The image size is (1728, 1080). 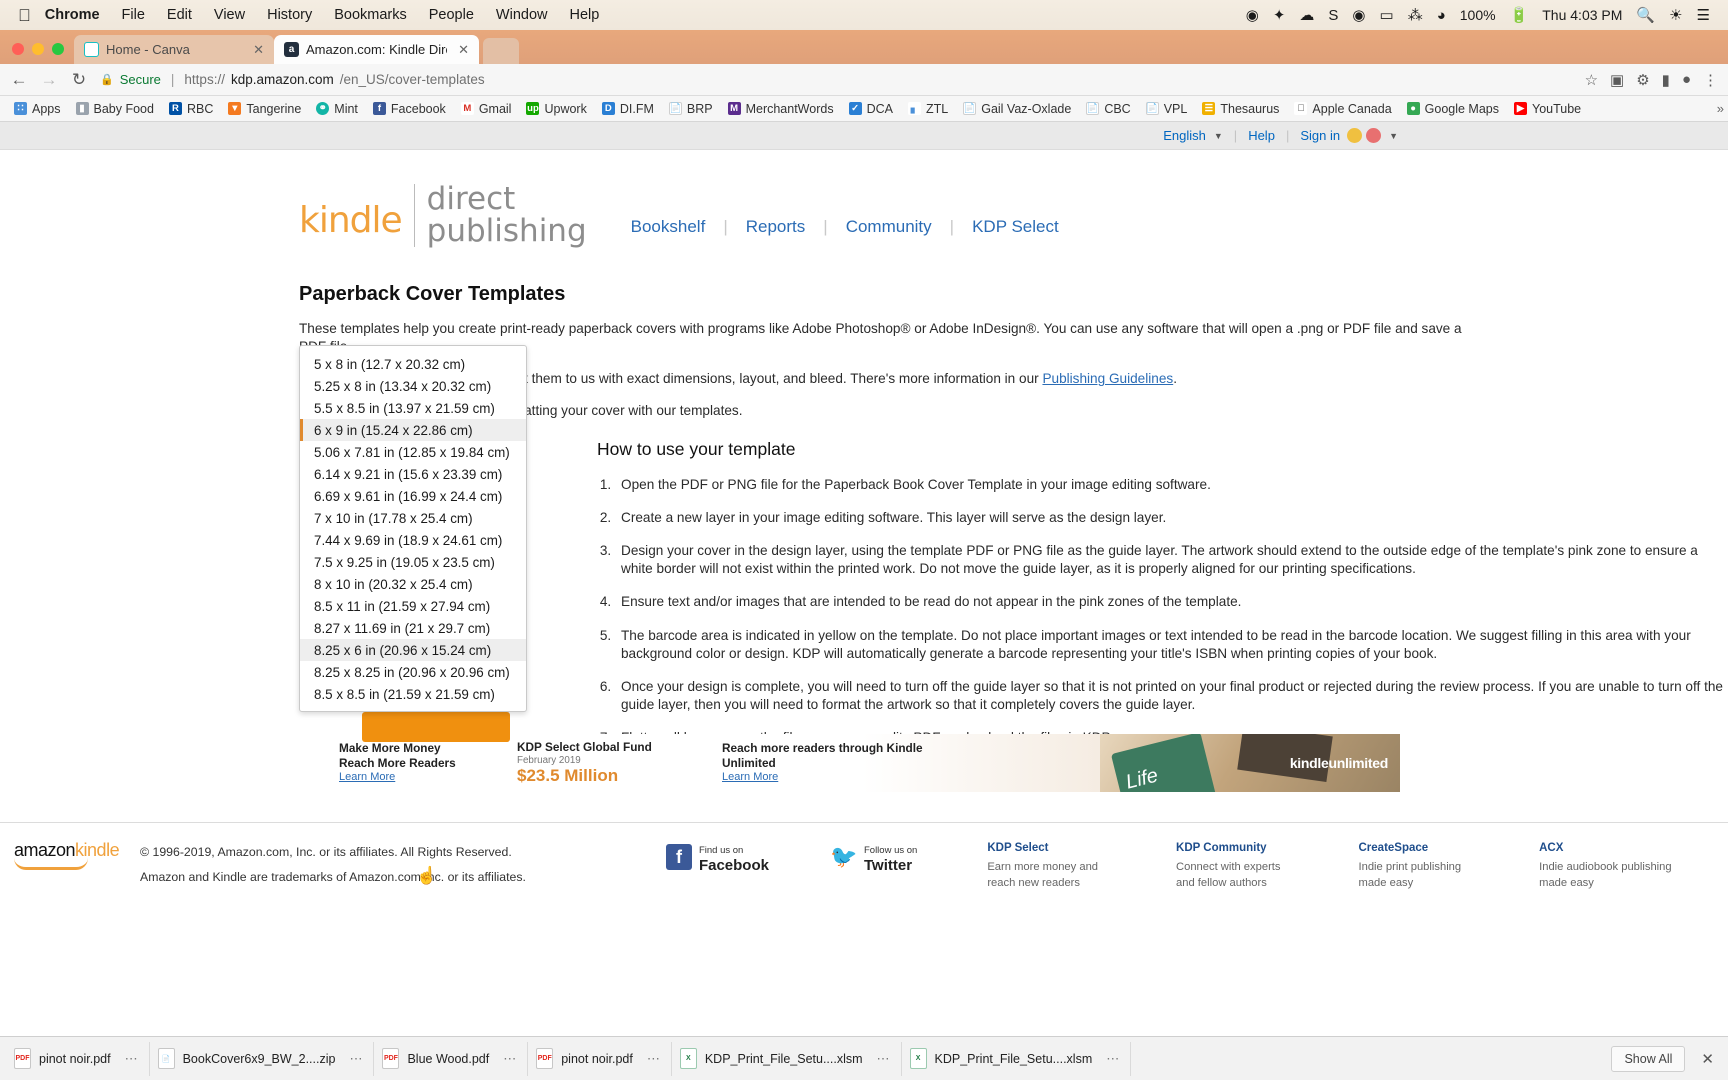 What do you see at coordinates (413, 408) in the screenshot?
I see `trim-size-option: 5.5 x 8.5 in (13.97 x 21.59 cm)` at bounding box center [413, 408].